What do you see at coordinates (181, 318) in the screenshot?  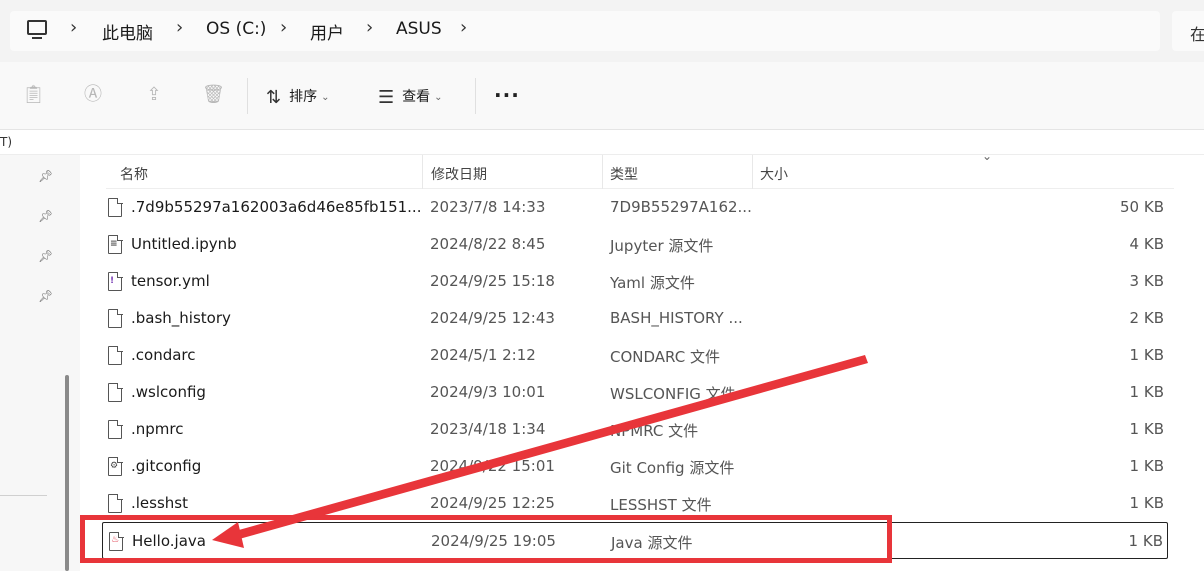 I see `file-name: .bash_history` at bounding box center [181, 318].